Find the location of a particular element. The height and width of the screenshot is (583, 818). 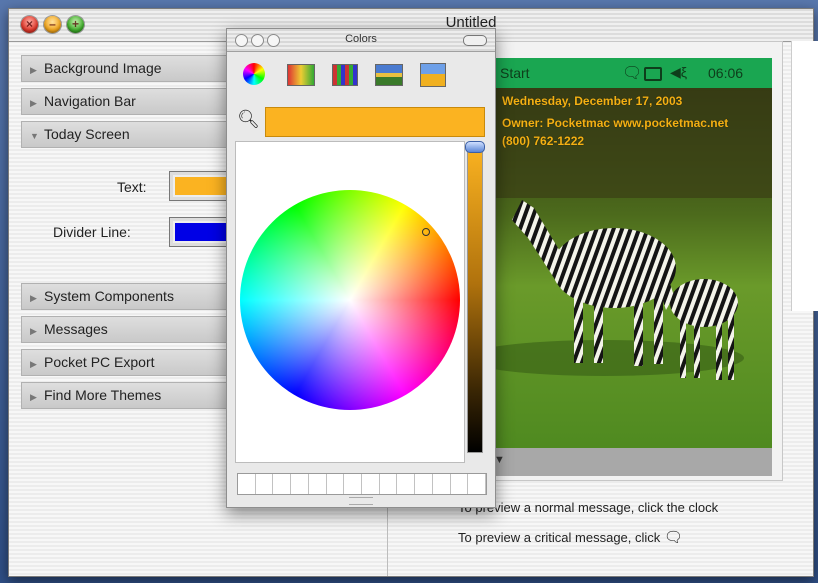

divider-line-label: Divider Line: is located at coordinates (92, 232).